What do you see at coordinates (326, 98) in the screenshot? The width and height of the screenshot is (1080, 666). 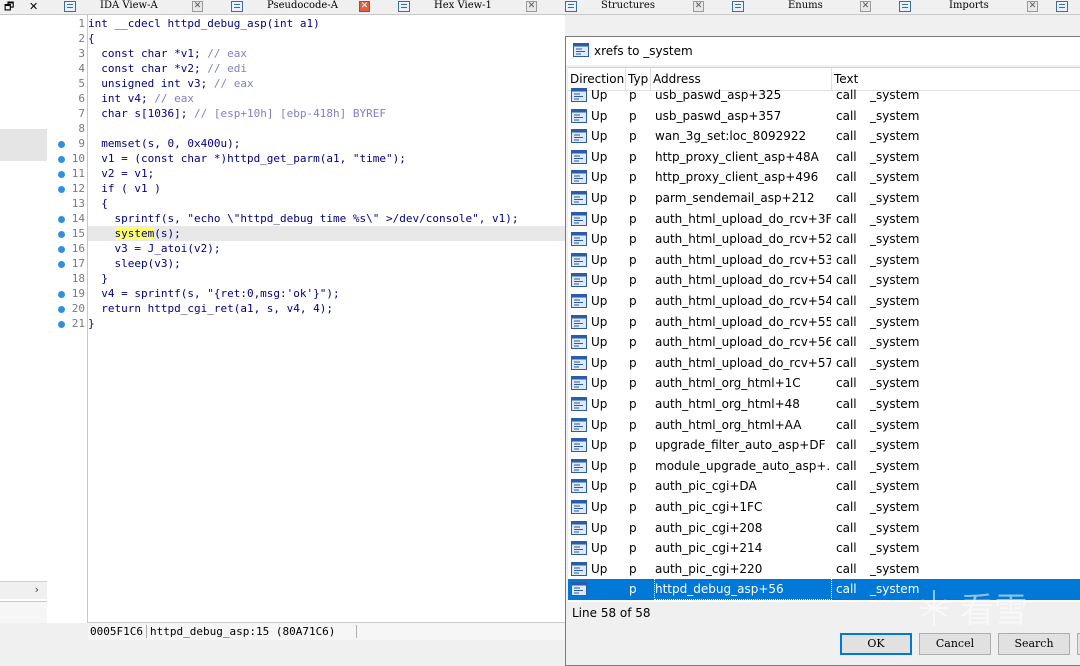 I see `code-line-6: int v4; // eax` at bounding box center [326, 98].